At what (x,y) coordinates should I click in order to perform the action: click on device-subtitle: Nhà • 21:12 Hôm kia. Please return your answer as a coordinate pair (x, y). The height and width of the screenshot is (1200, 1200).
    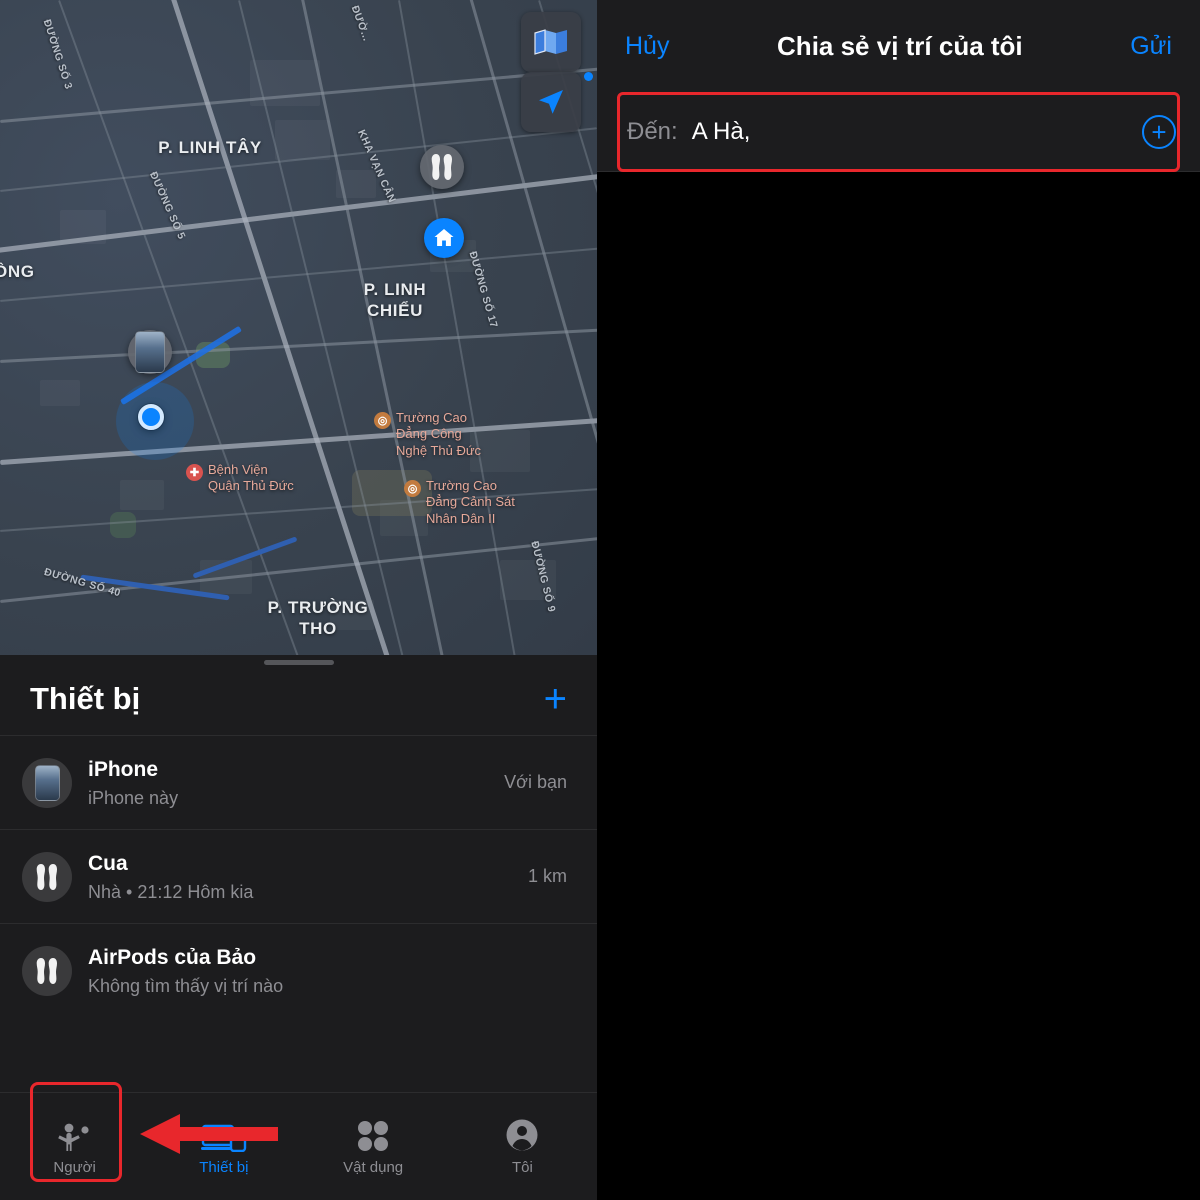
    Looking at the image, I should click on (171, 891).